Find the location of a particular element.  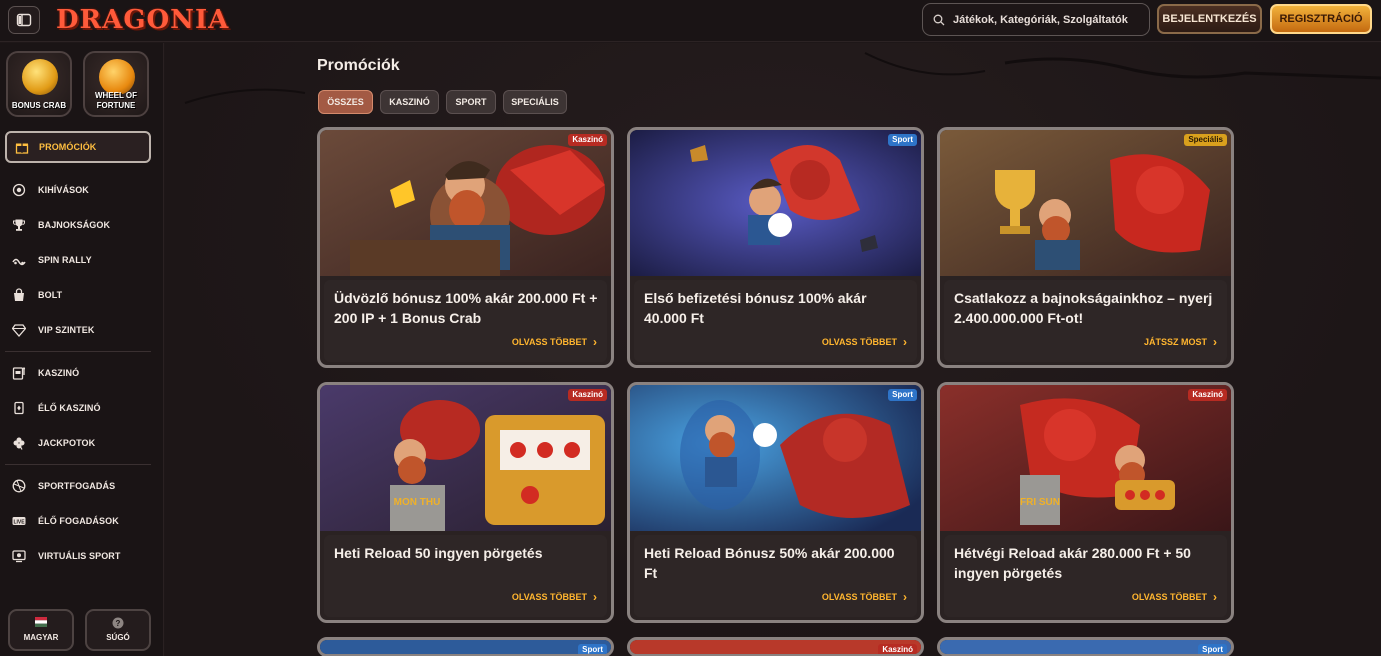

promo-image-trophy-dragon is located at coordinates (1085, 203).